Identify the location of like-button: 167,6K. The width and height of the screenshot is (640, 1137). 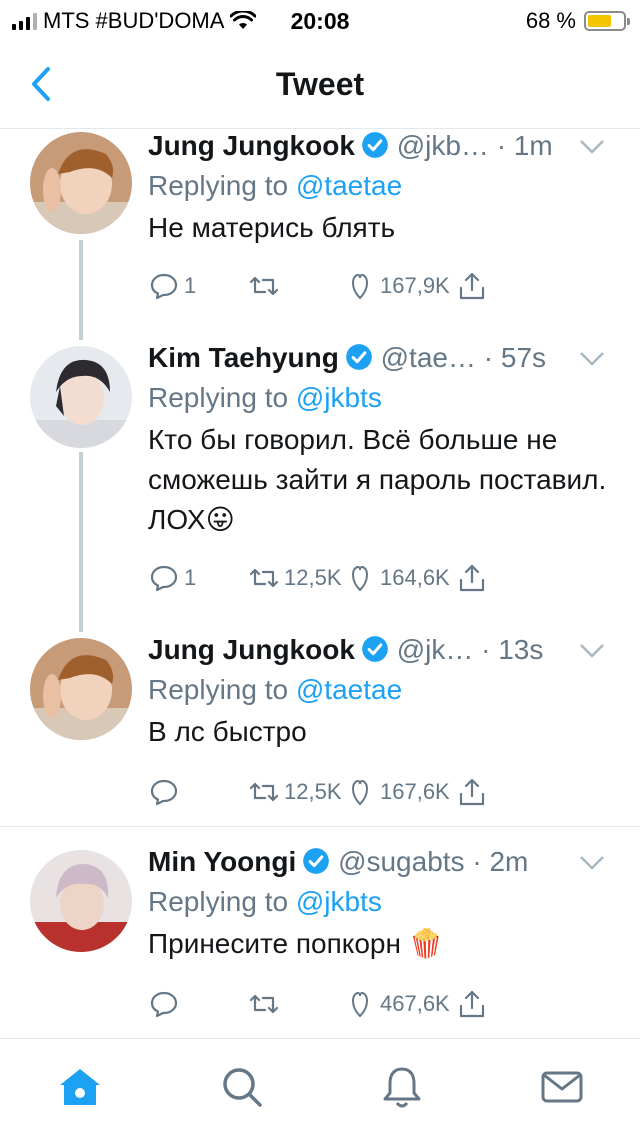
(397, 792).